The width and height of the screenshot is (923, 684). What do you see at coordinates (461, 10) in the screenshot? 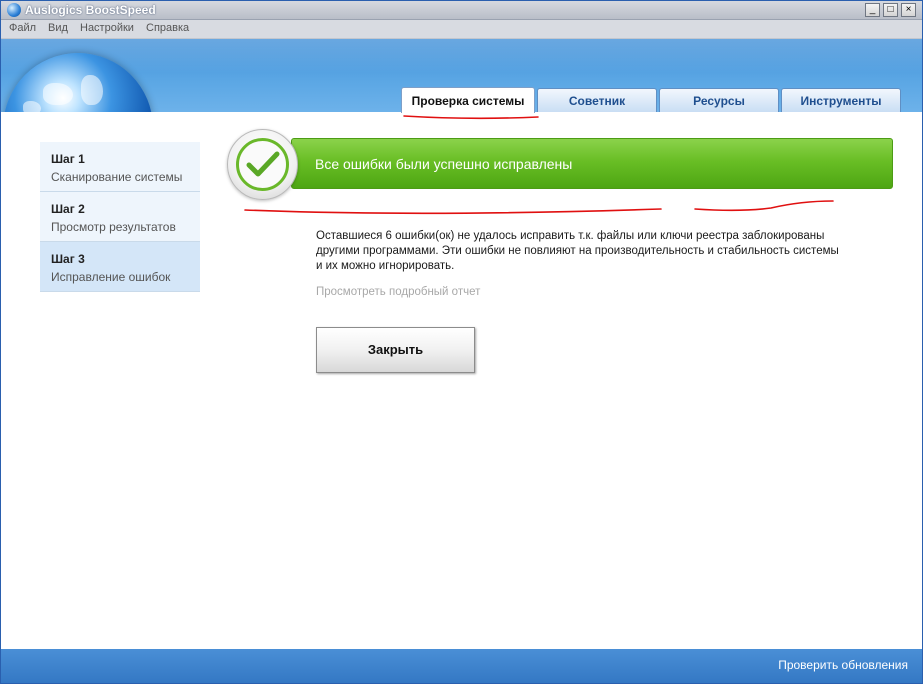
I see `title-bar: Auslogics BoostSpeed _ □ ×` at bounding box center [461, 10].